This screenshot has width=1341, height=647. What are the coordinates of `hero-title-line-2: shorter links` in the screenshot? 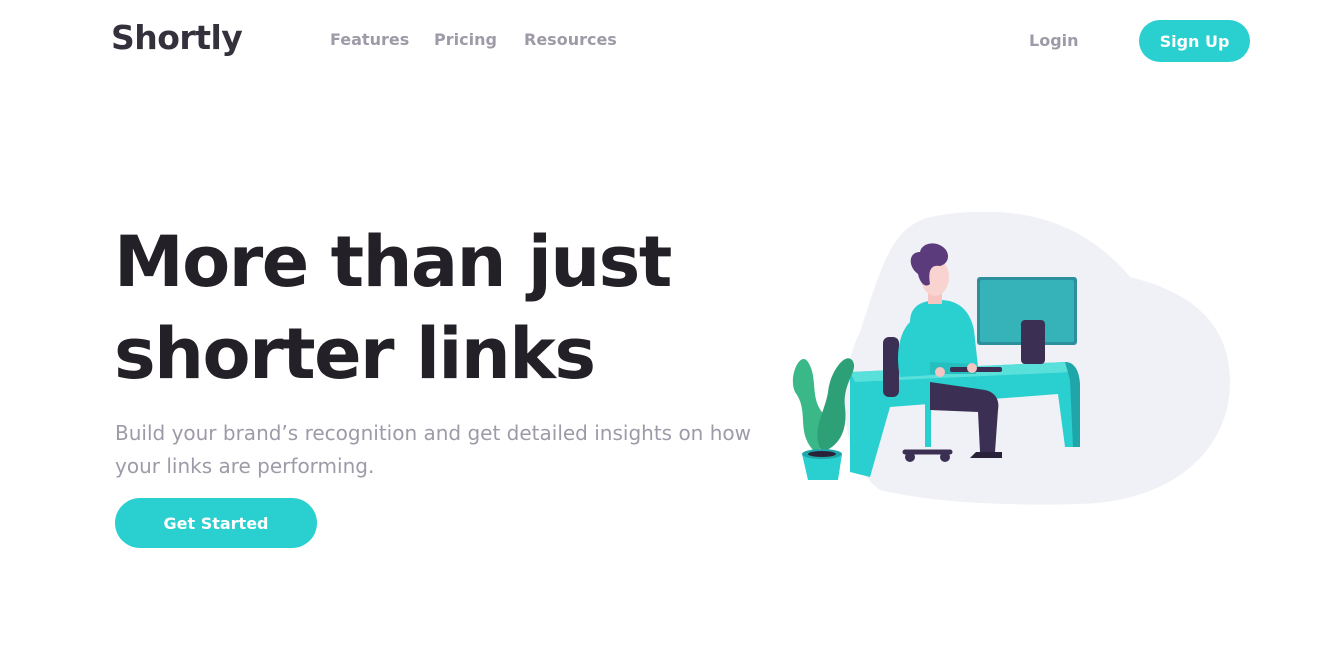 It's located at (355, 354).